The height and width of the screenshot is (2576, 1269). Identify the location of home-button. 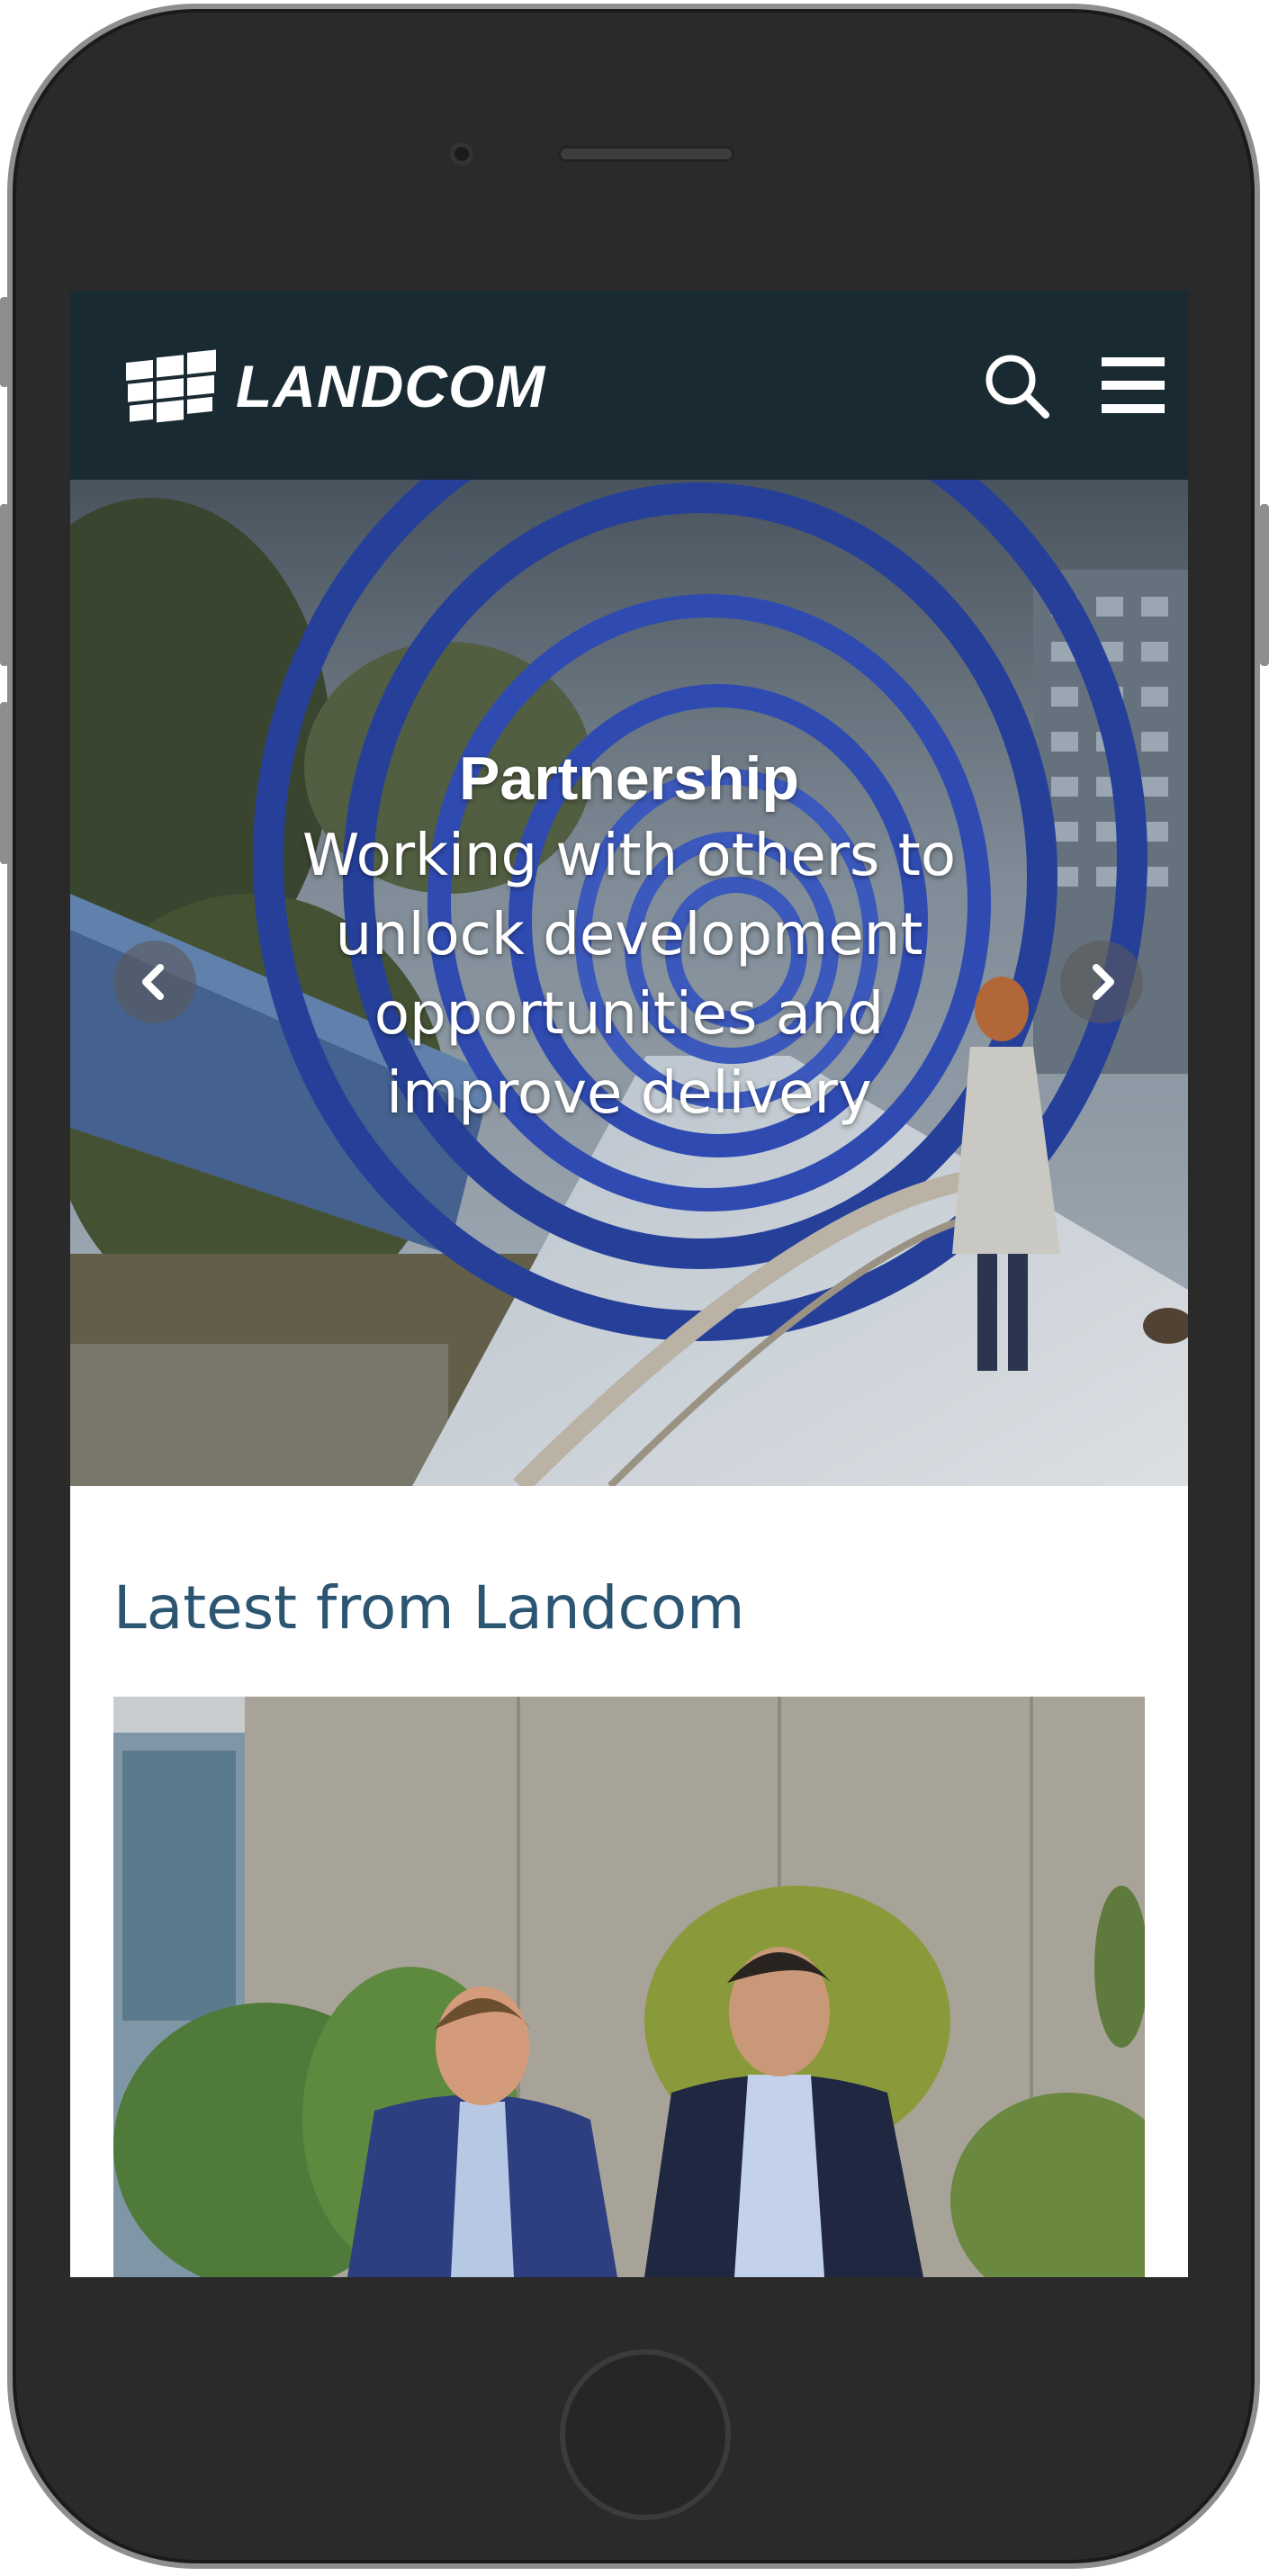
(646, 2434).